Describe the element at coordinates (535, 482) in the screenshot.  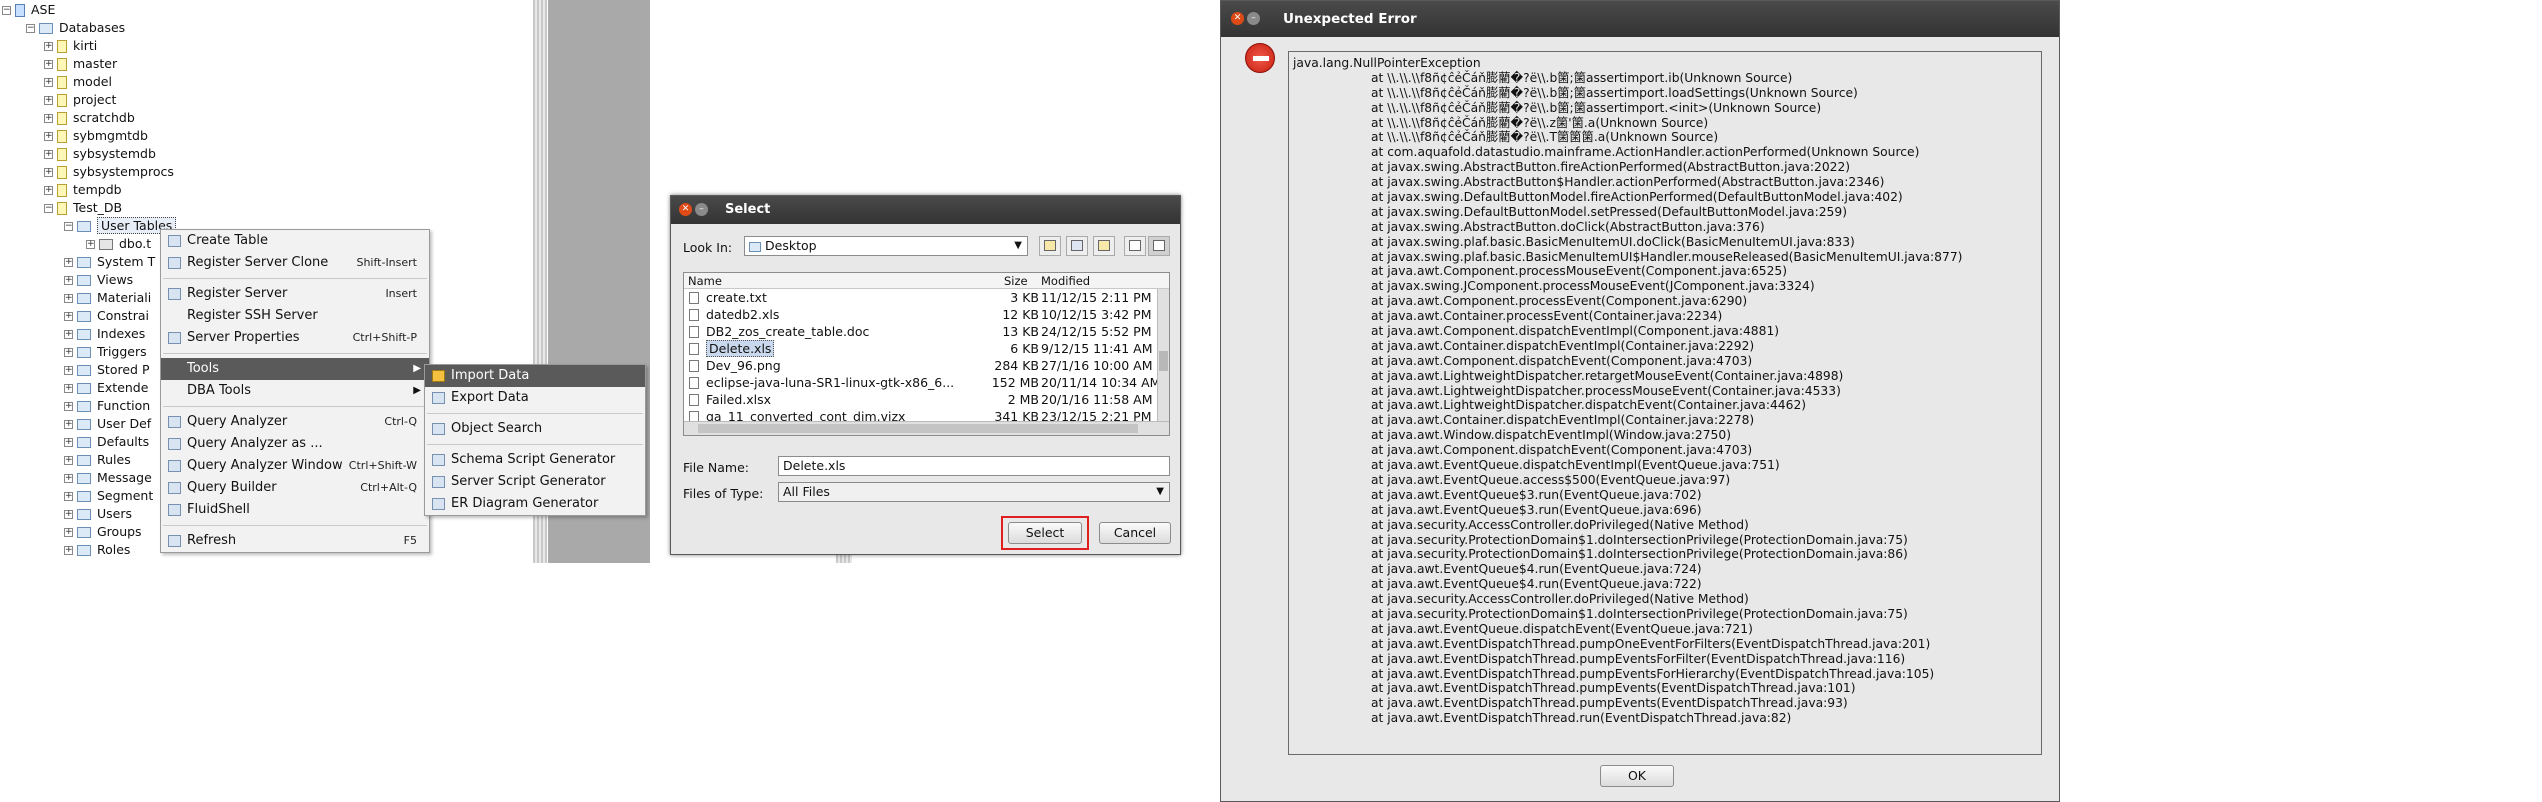
I see `menu-item-server-script-generator: Server Script Generator` at that location.